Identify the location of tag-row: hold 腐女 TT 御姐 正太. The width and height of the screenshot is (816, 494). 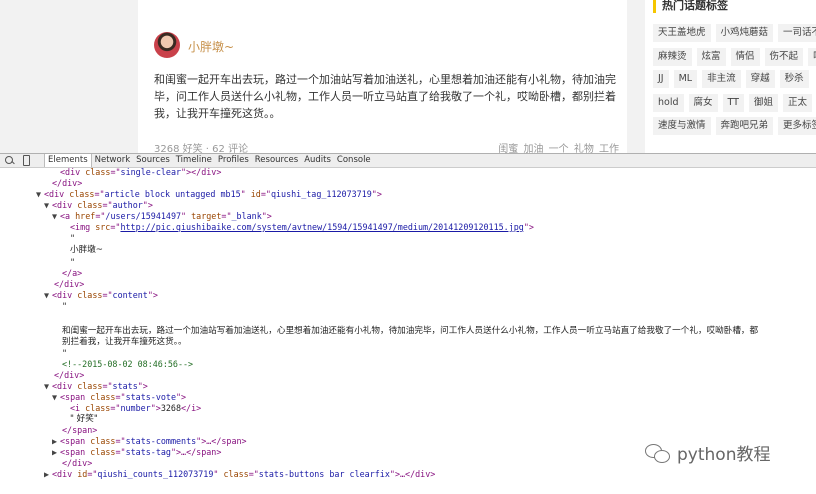
(733, 104).